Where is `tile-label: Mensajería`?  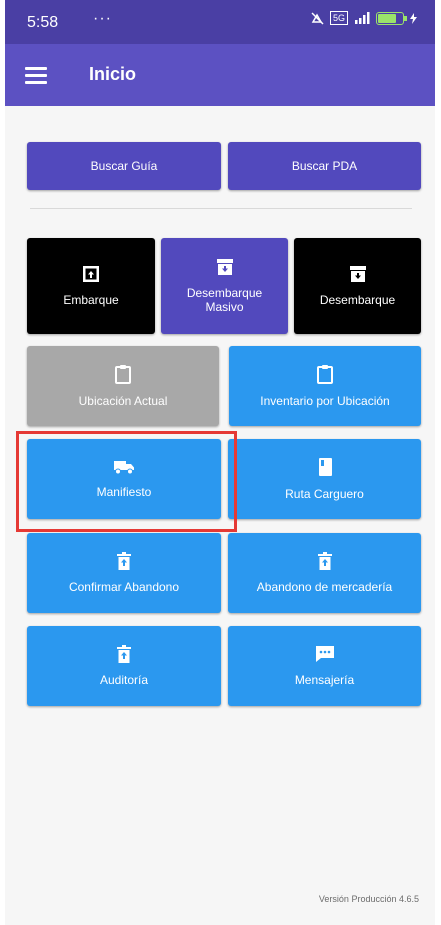 tile-label: Mensajería is located at coordinates (324, 680).